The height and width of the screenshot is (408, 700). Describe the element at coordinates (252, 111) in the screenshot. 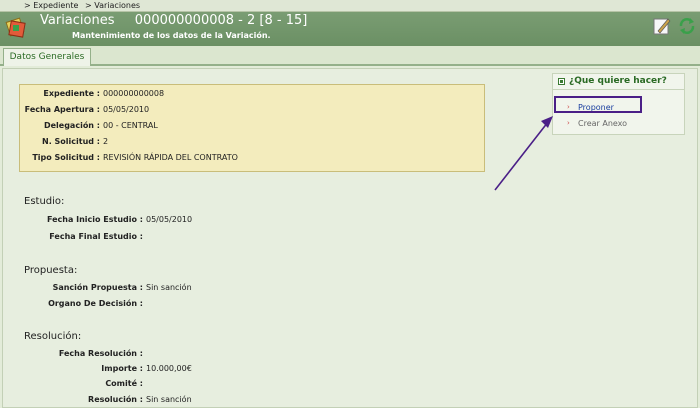

I see `info-row: Fecha Apertura : 05/05/2010` at that location.